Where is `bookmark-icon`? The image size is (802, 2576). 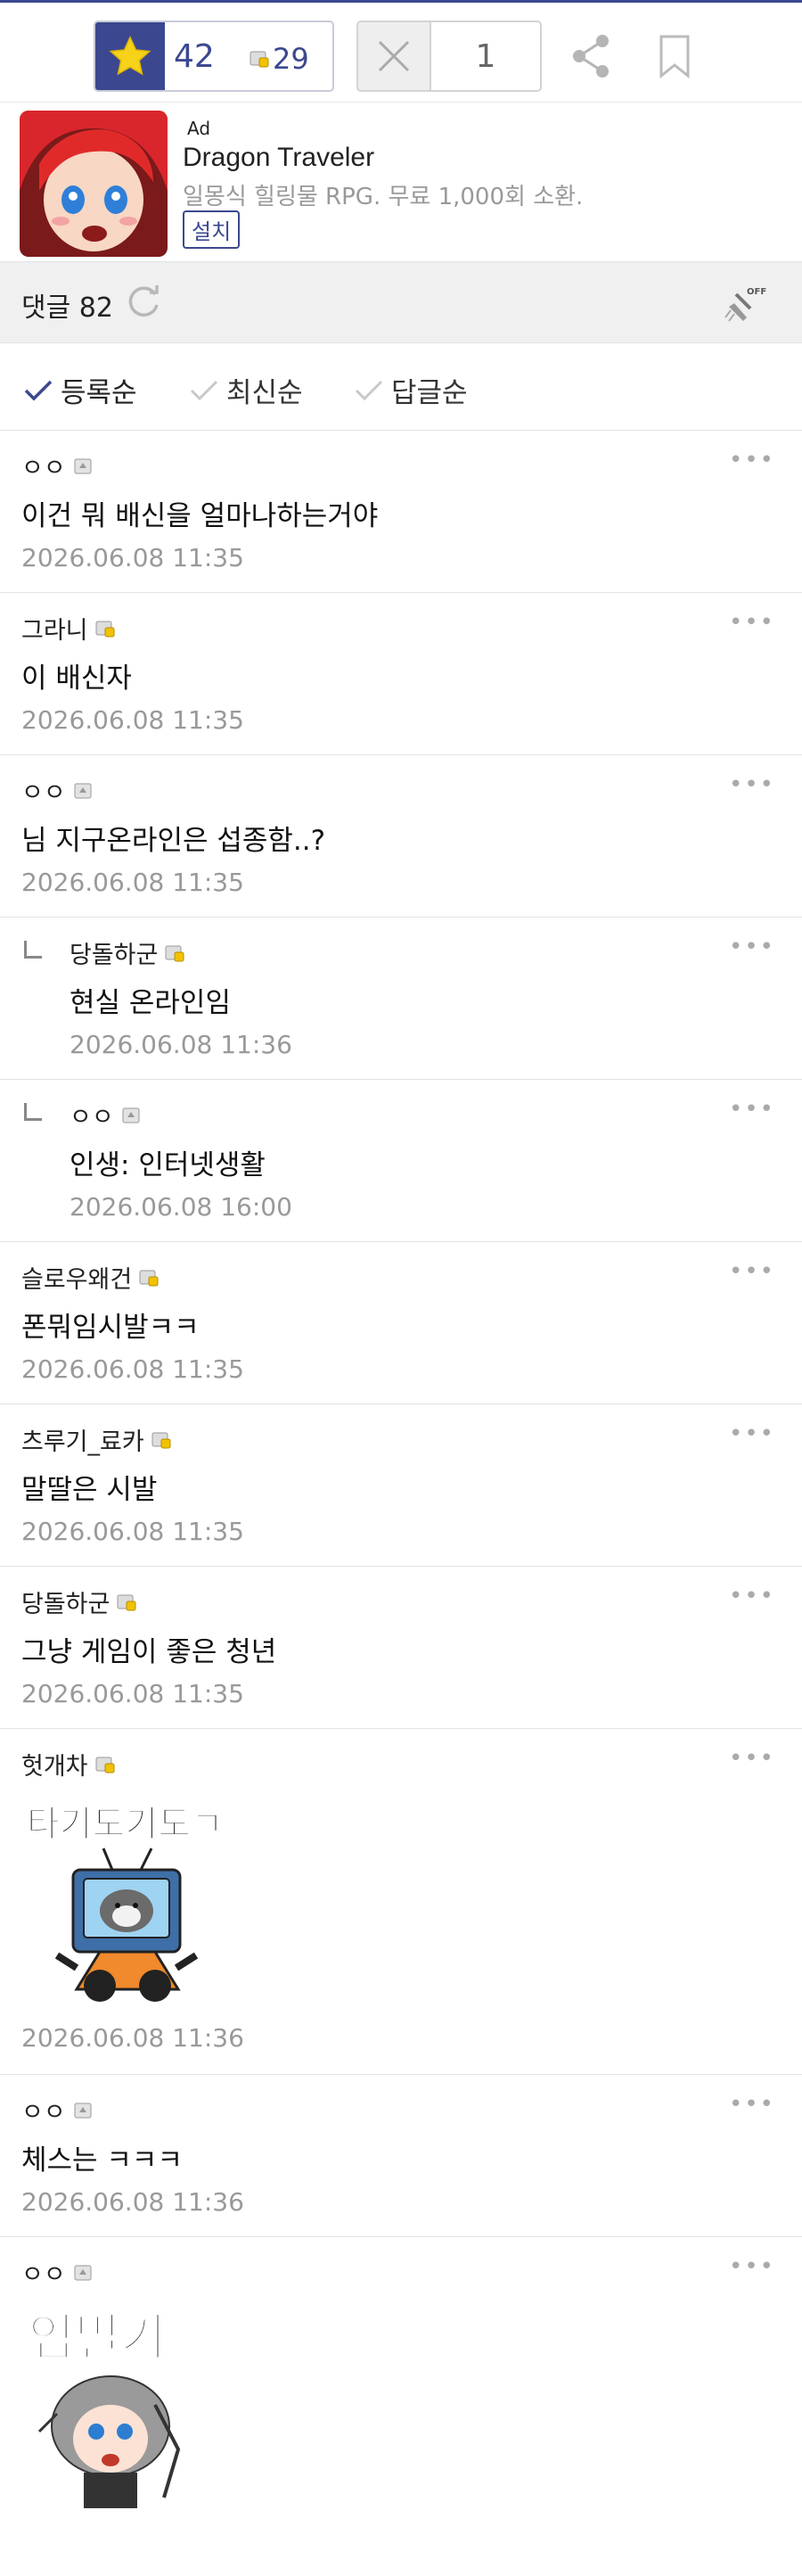
bookmark-icon is located at coordinates (674, 57).